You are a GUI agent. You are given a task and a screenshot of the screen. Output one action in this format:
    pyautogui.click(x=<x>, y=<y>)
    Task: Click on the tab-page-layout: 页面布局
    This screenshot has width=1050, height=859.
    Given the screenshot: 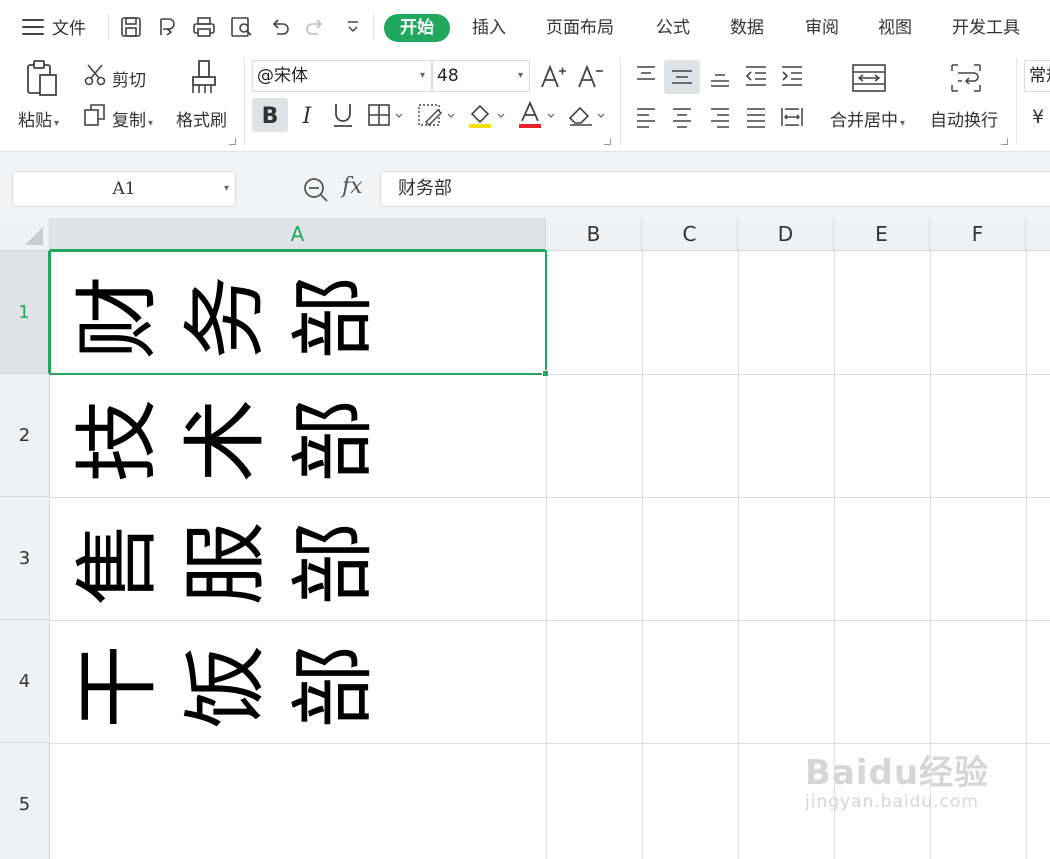 What is the action you would take?
    pyautogui.click(x=580, y=28)
    